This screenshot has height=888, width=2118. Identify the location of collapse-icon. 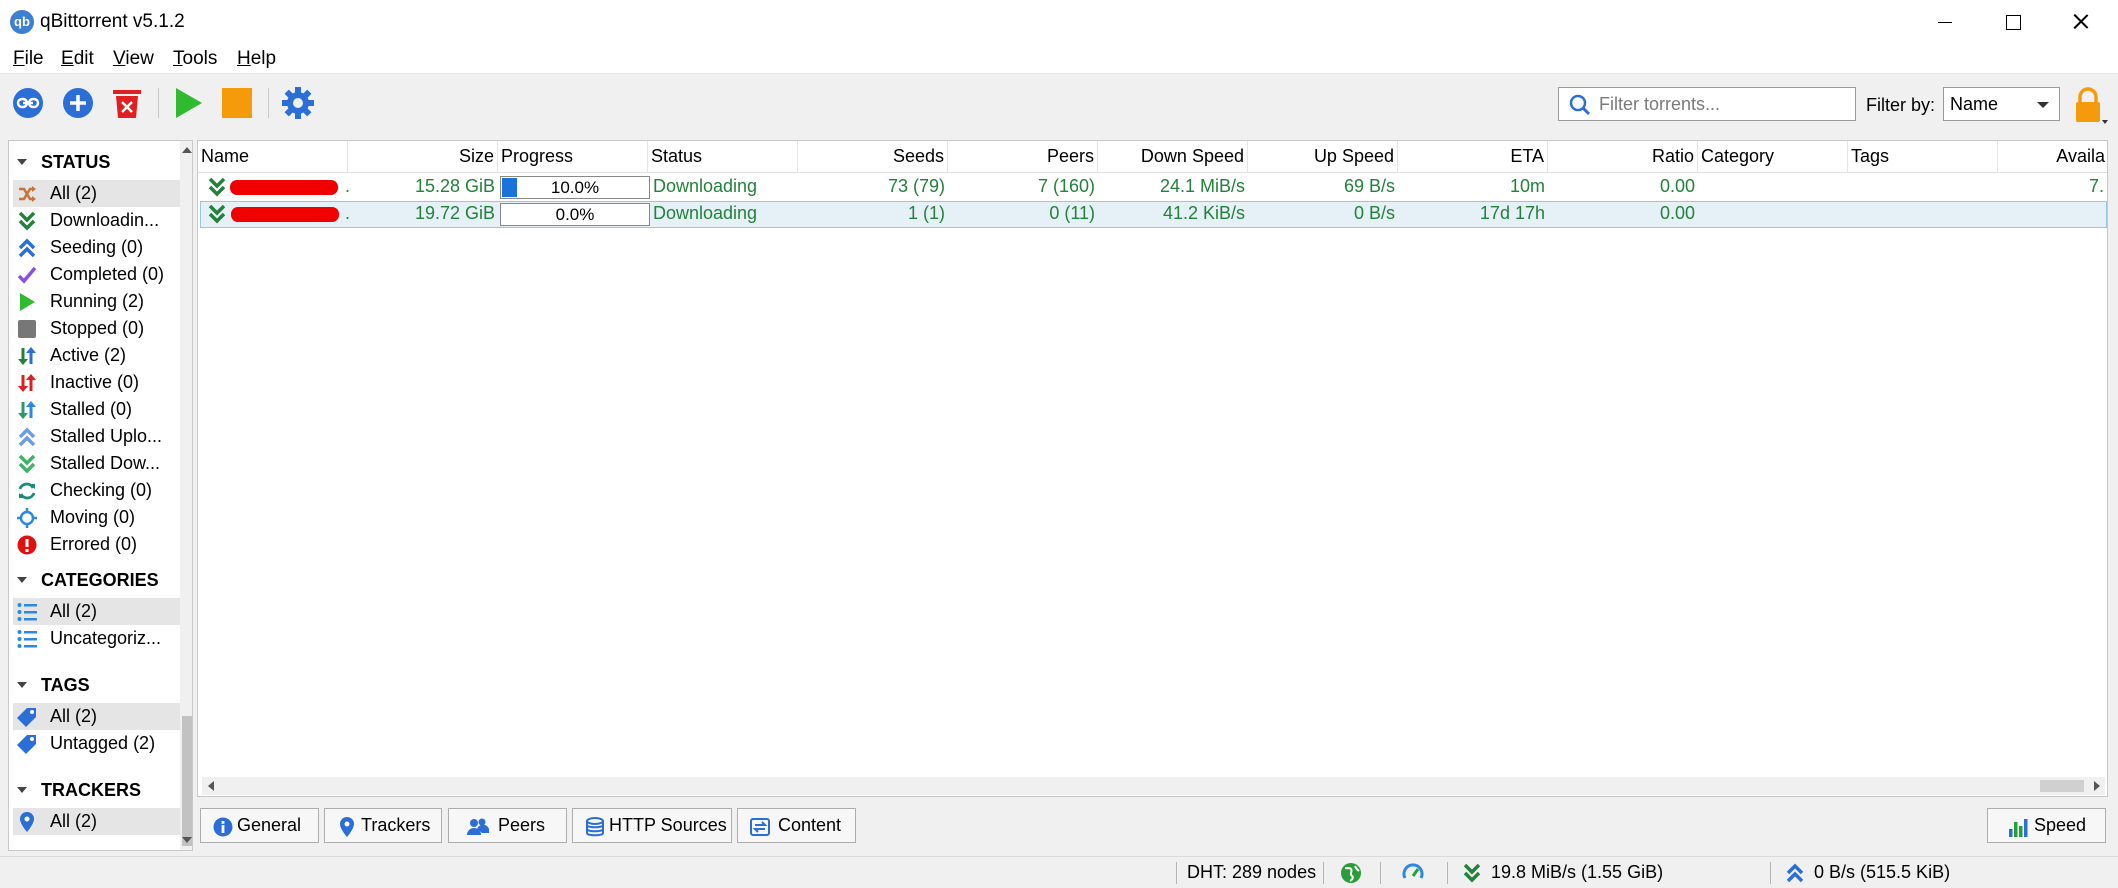
(22, 790).